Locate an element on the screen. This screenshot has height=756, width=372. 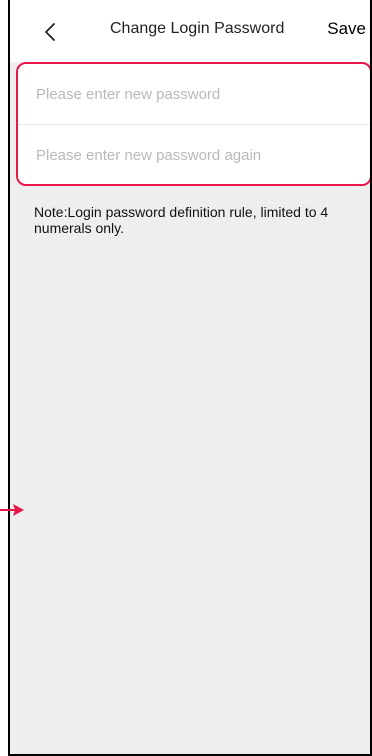
arrow-right-icon is located at coordinates (12, 510).